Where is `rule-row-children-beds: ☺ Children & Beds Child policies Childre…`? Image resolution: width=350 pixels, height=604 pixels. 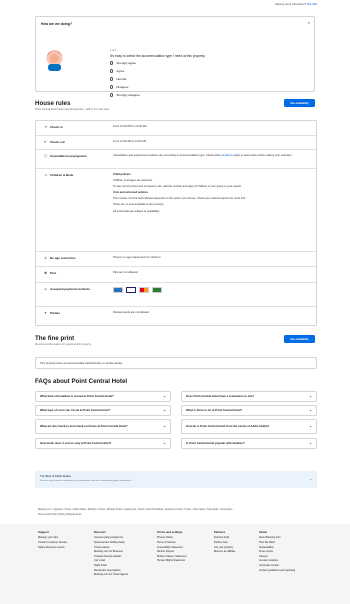
rule-row-children-beds: ☺ Children & Beds Child policies Childre… is located at coordinates (176, 209).